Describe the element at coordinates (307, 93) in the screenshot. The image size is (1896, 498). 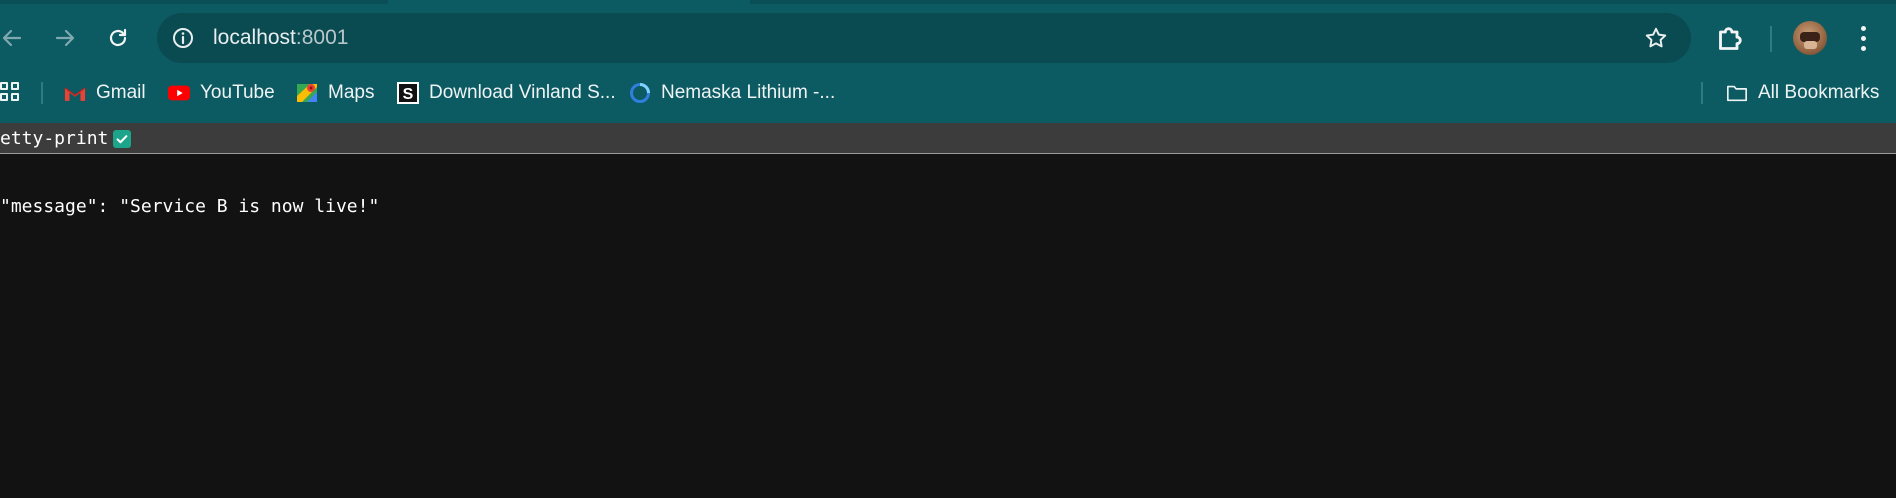
I see `maps-icon` at that location.